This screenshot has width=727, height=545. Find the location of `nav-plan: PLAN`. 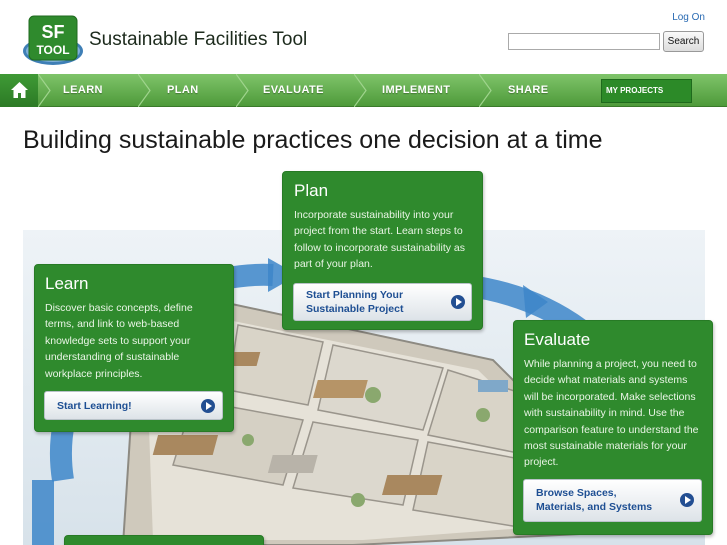

nav-plan: PLAN is located at coordinates (183, 90).